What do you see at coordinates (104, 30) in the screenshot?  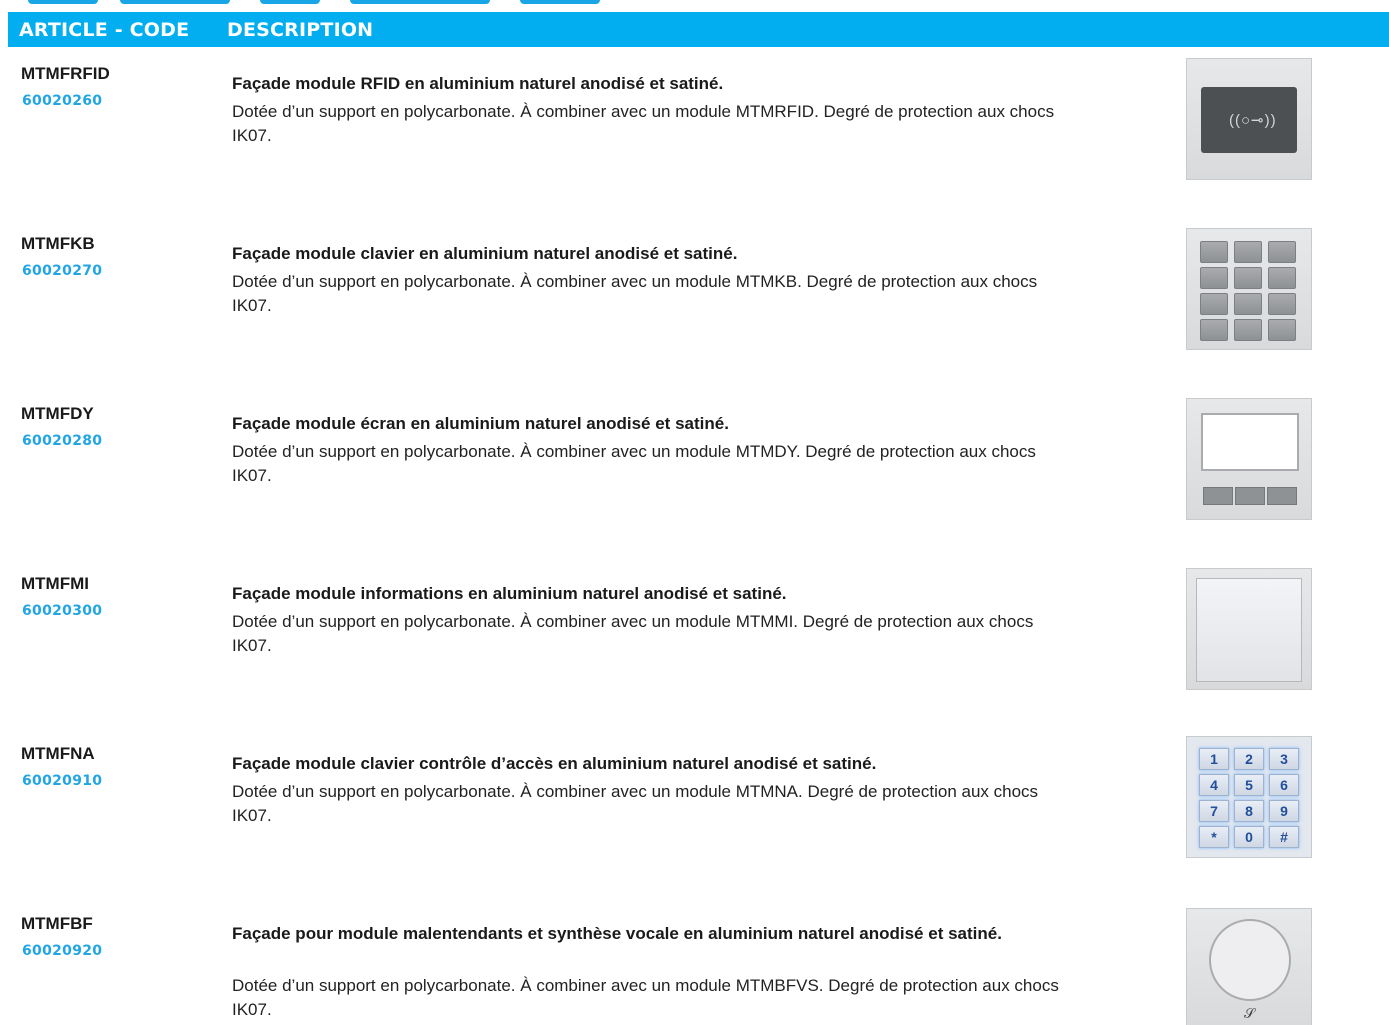 I see `header-article-code: ARTICLE - CODE` at bounding box center [104, 30].